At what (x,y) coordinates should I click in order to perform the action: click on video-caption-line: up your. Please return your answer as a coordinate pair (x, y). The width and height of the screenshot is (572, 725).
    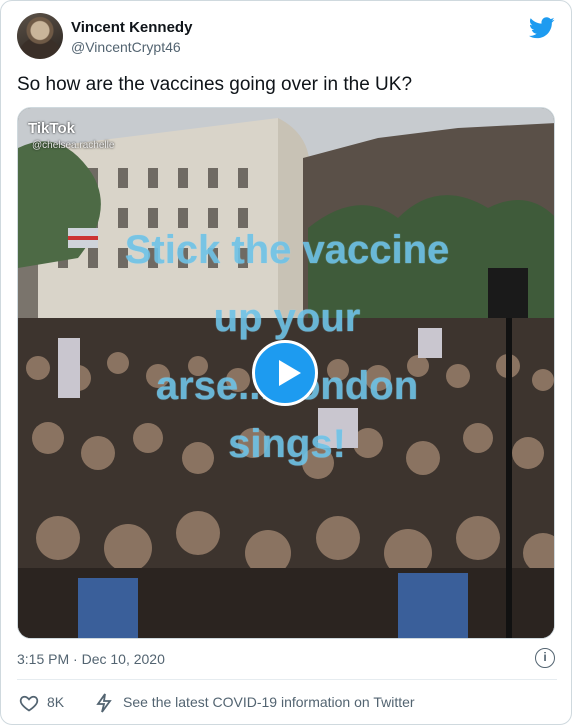
    Looking at the image, I should click on (287, 318).